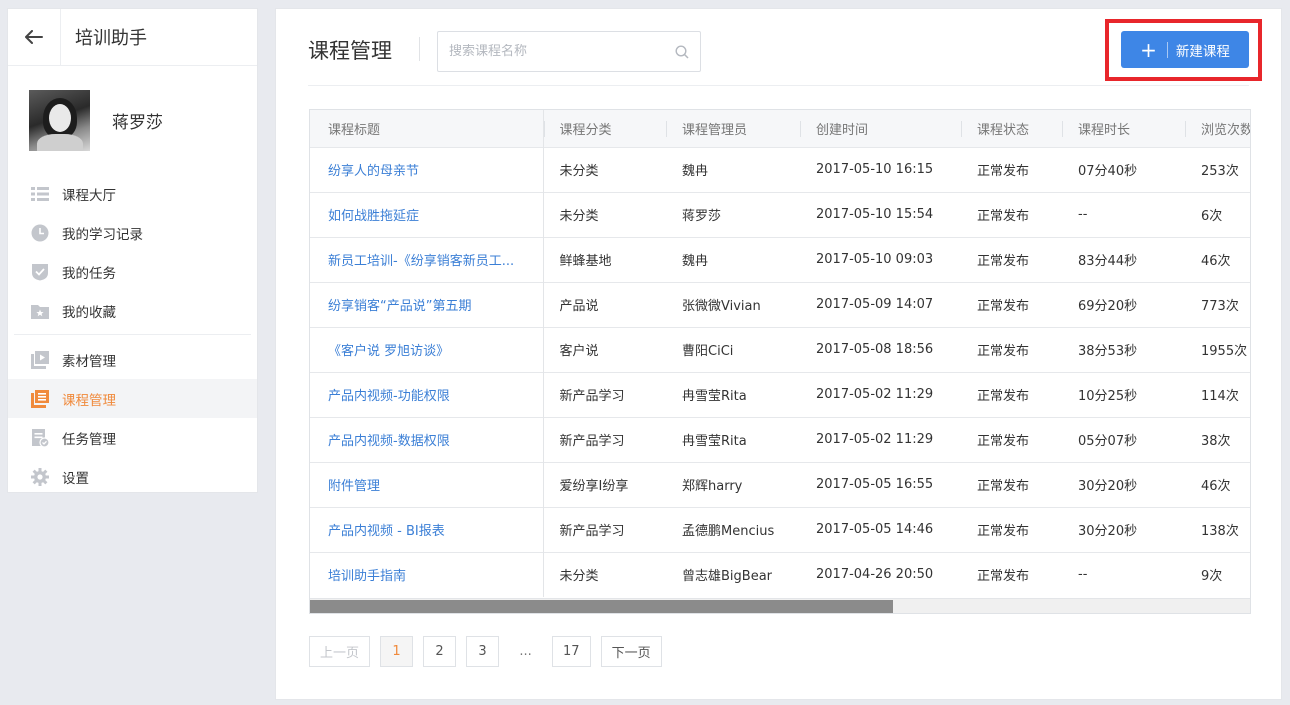 This screenshot has width=1290, height=705. Describe the element at coordinates (1123, 128) in the screenshot. I see `column-header-duration: 课程时长` at that location.